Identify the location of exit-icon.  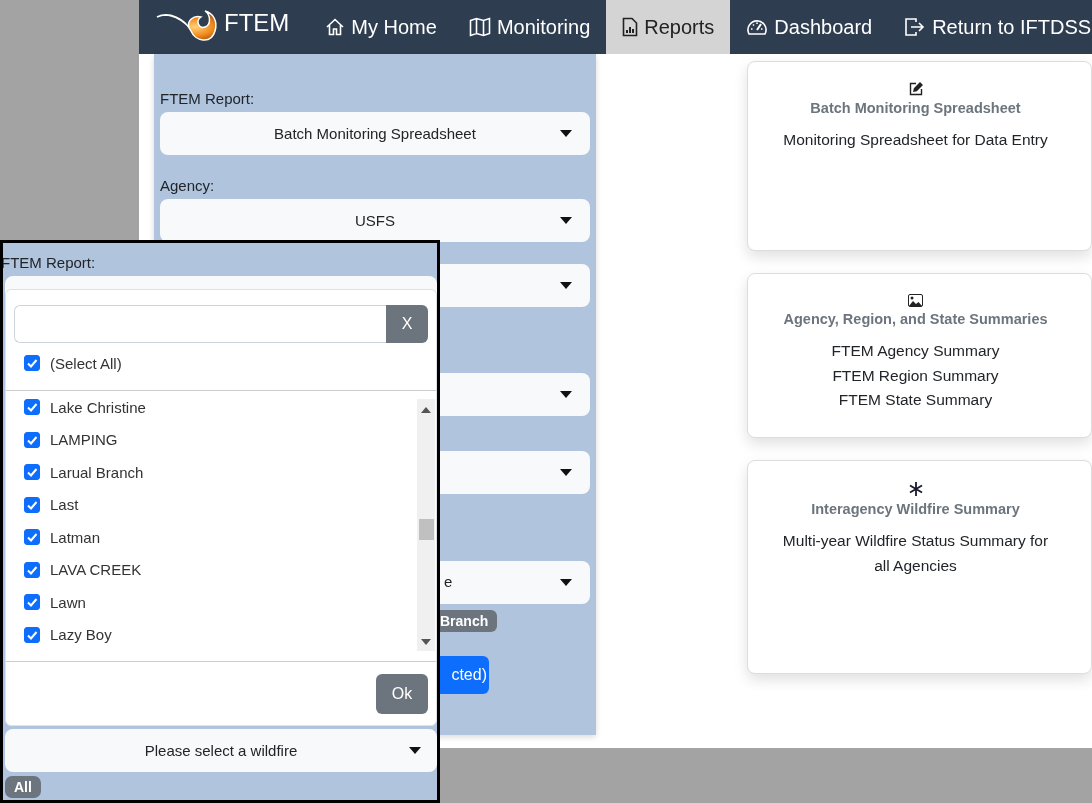
(915, 27).